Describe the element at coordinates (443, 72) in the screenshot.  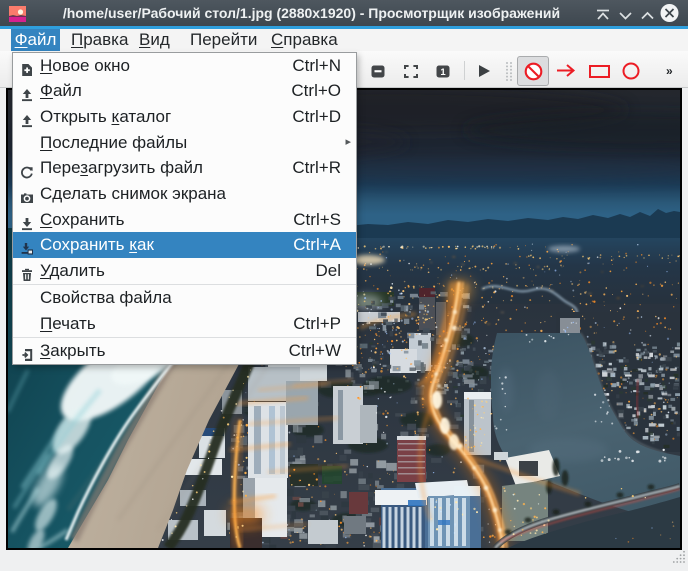
I see `svg-text: 1` at that location.